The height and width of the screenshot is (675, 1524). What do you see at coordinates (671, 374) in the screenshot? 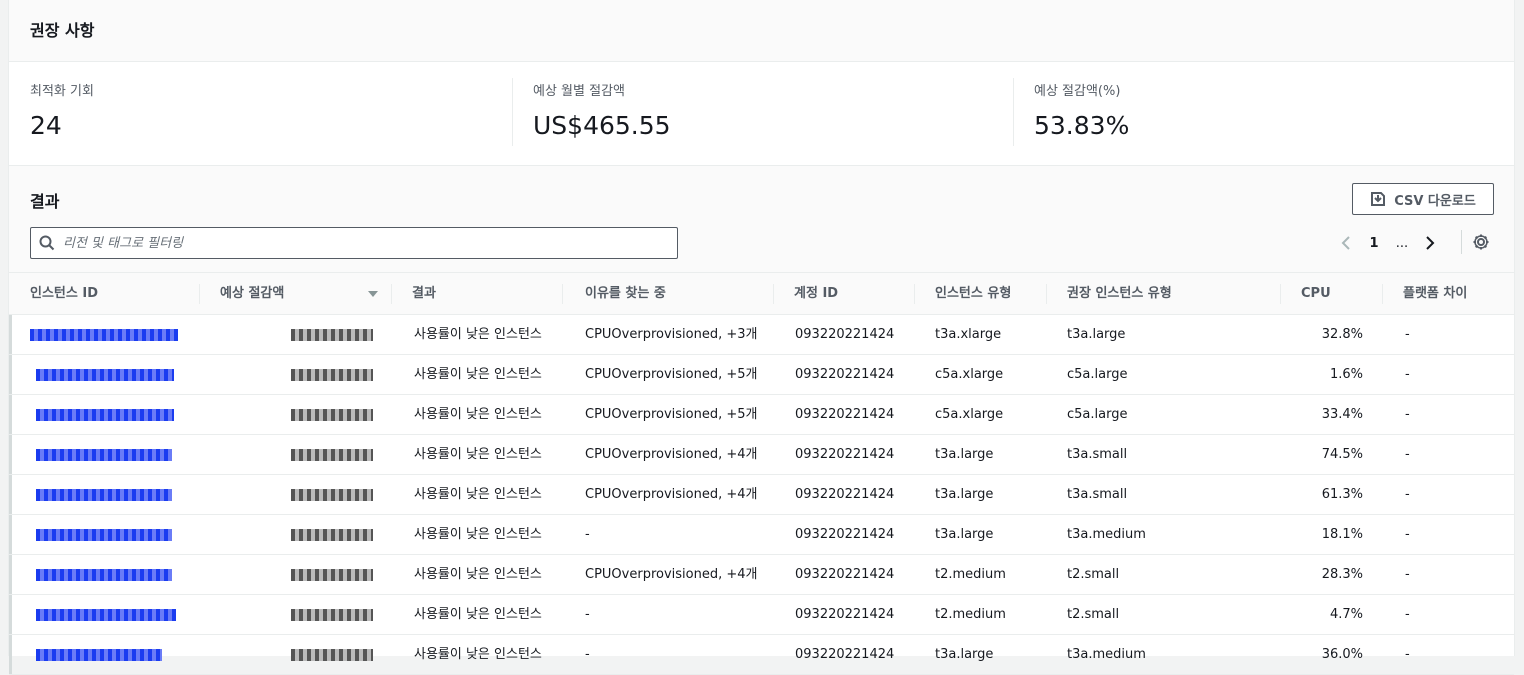
I see `finding-reason-cell: CPUOverprovisioned, +5개` at bounding box center [671, 374].